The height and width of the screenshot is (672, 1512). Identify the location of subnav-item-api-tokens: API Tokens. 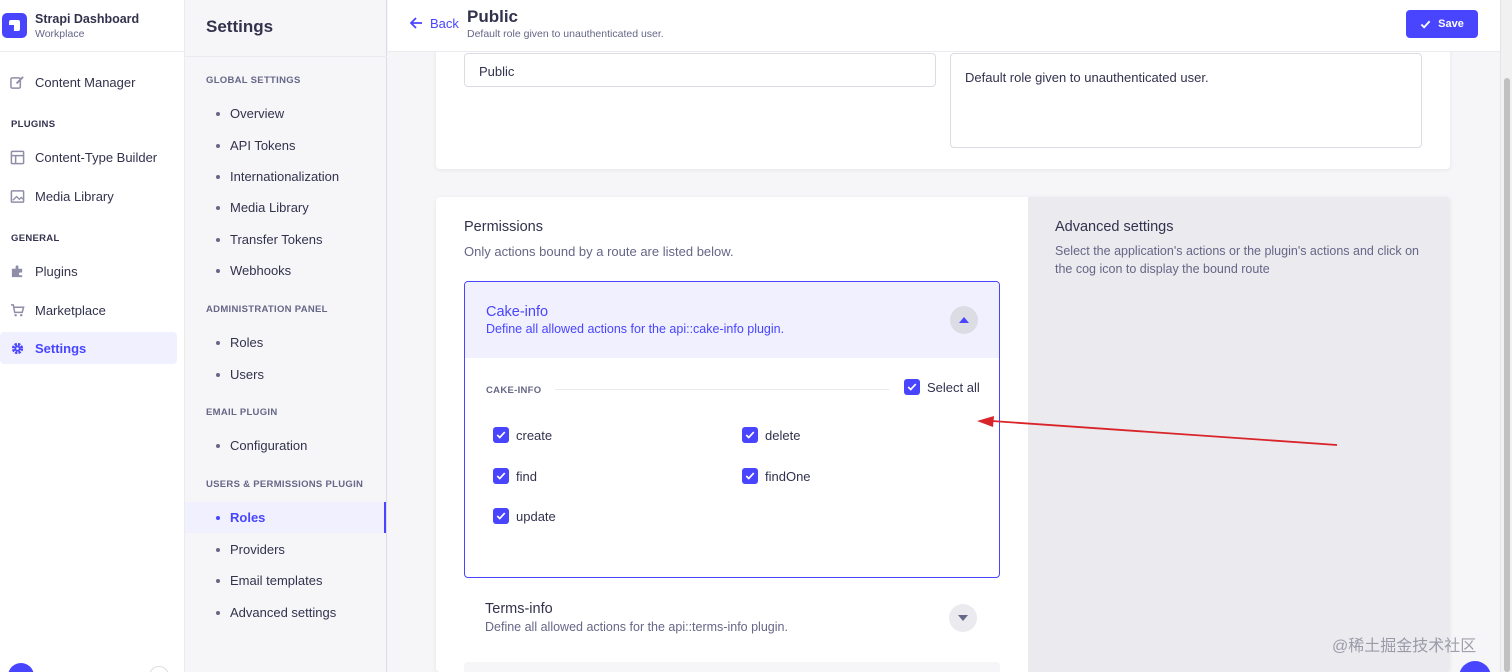
(285, 145).